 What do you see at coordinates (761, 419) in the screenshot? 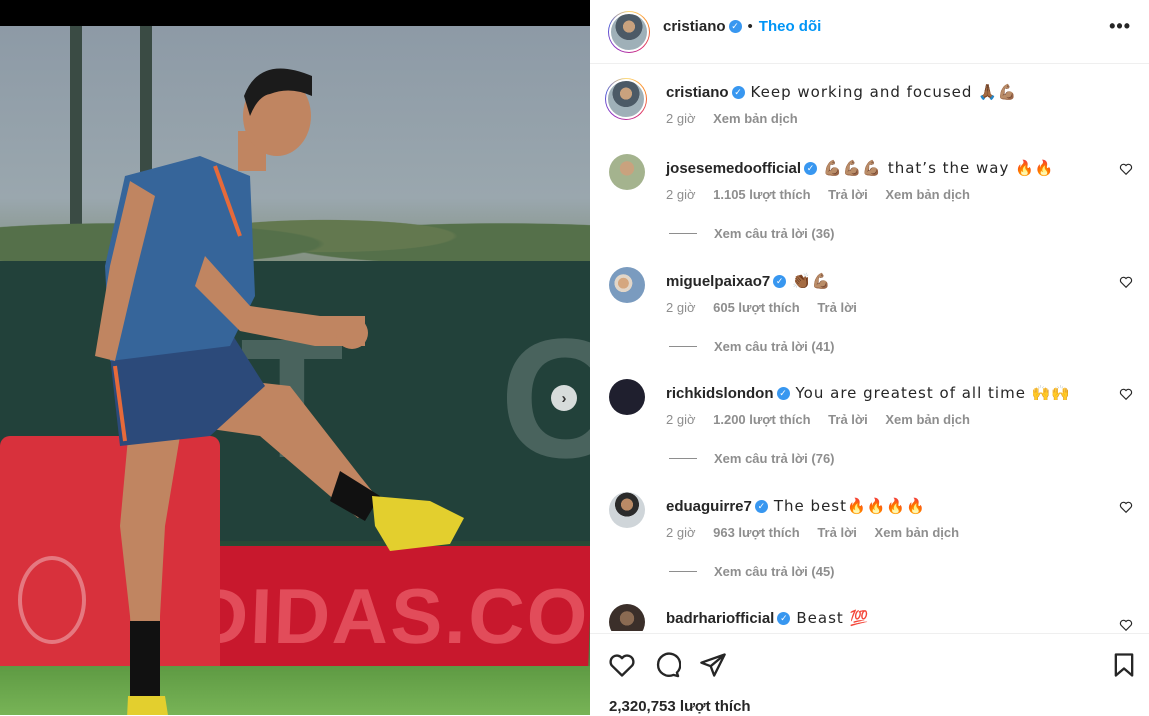
I see `comment-like-count: 1.200 lượt thích` at bounding box center [761, 419].